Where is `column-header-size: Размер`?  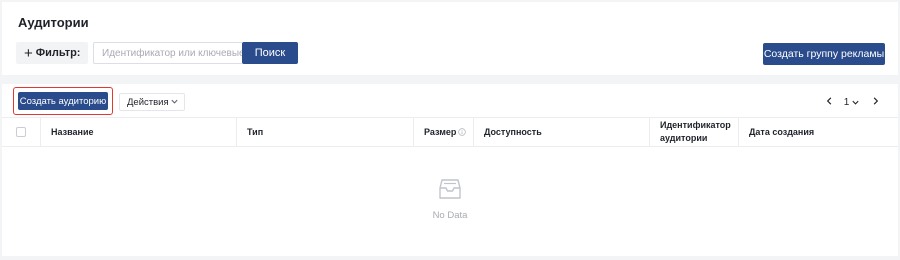 column-header-size: Размер is located at coordinates (443, 132).